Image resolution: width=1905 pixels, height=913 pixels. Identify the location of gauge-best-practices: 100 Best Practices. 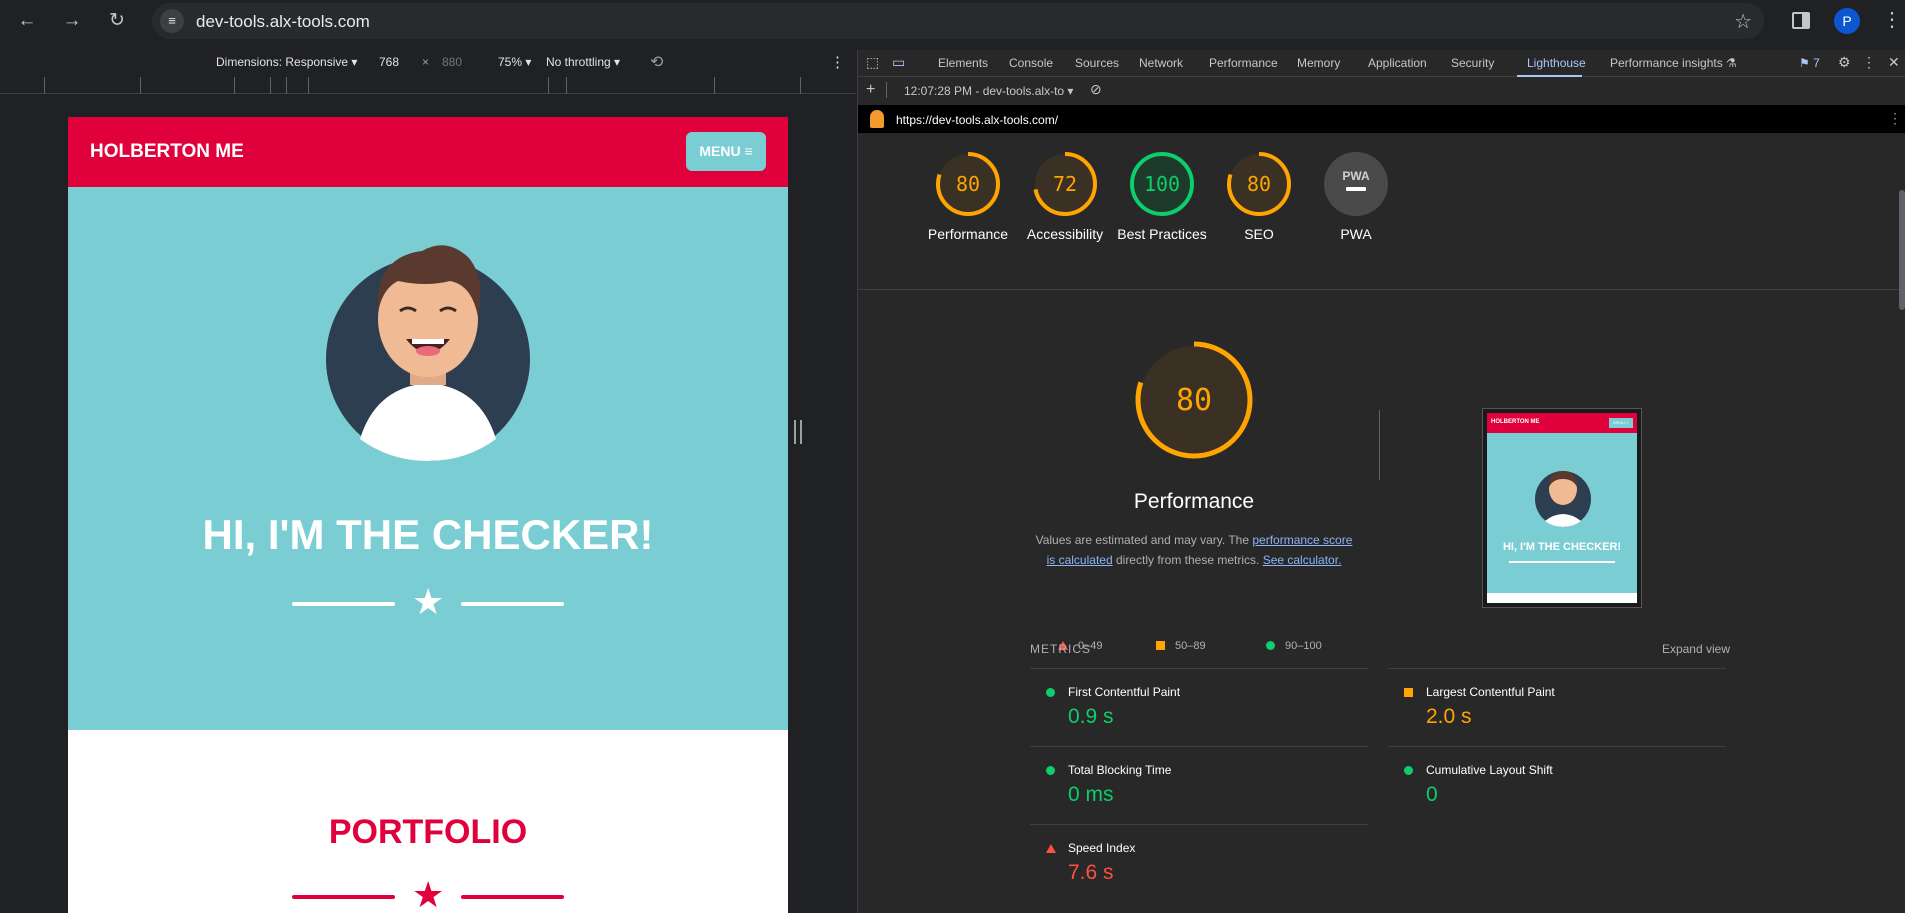
(1162, 197).